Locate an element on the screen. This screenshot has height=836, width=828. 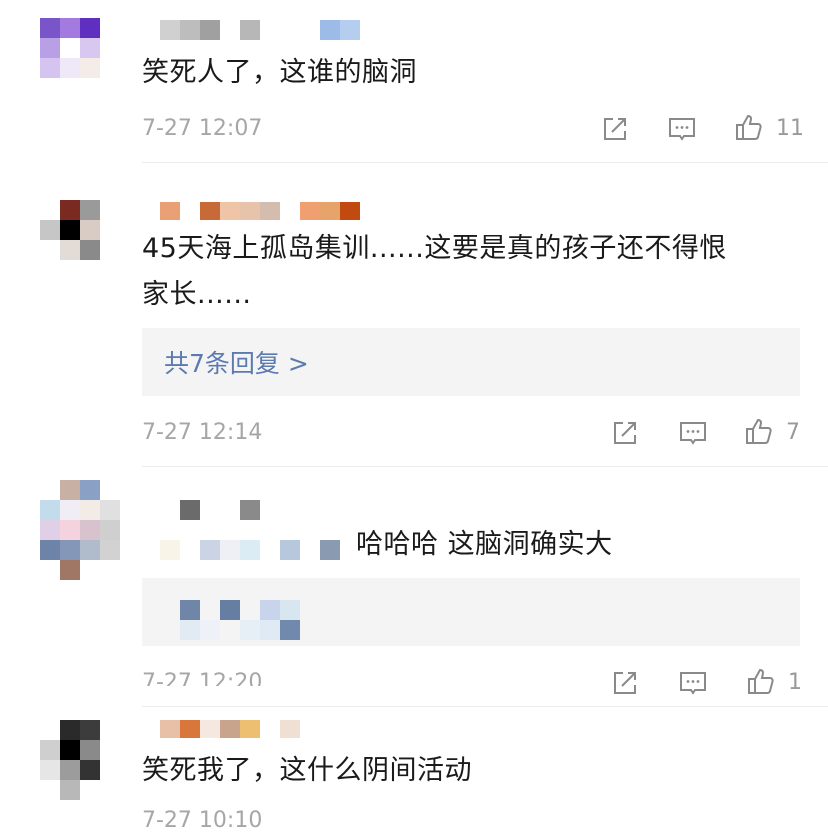
like-count: 11 is located at coordinates (790, 128).